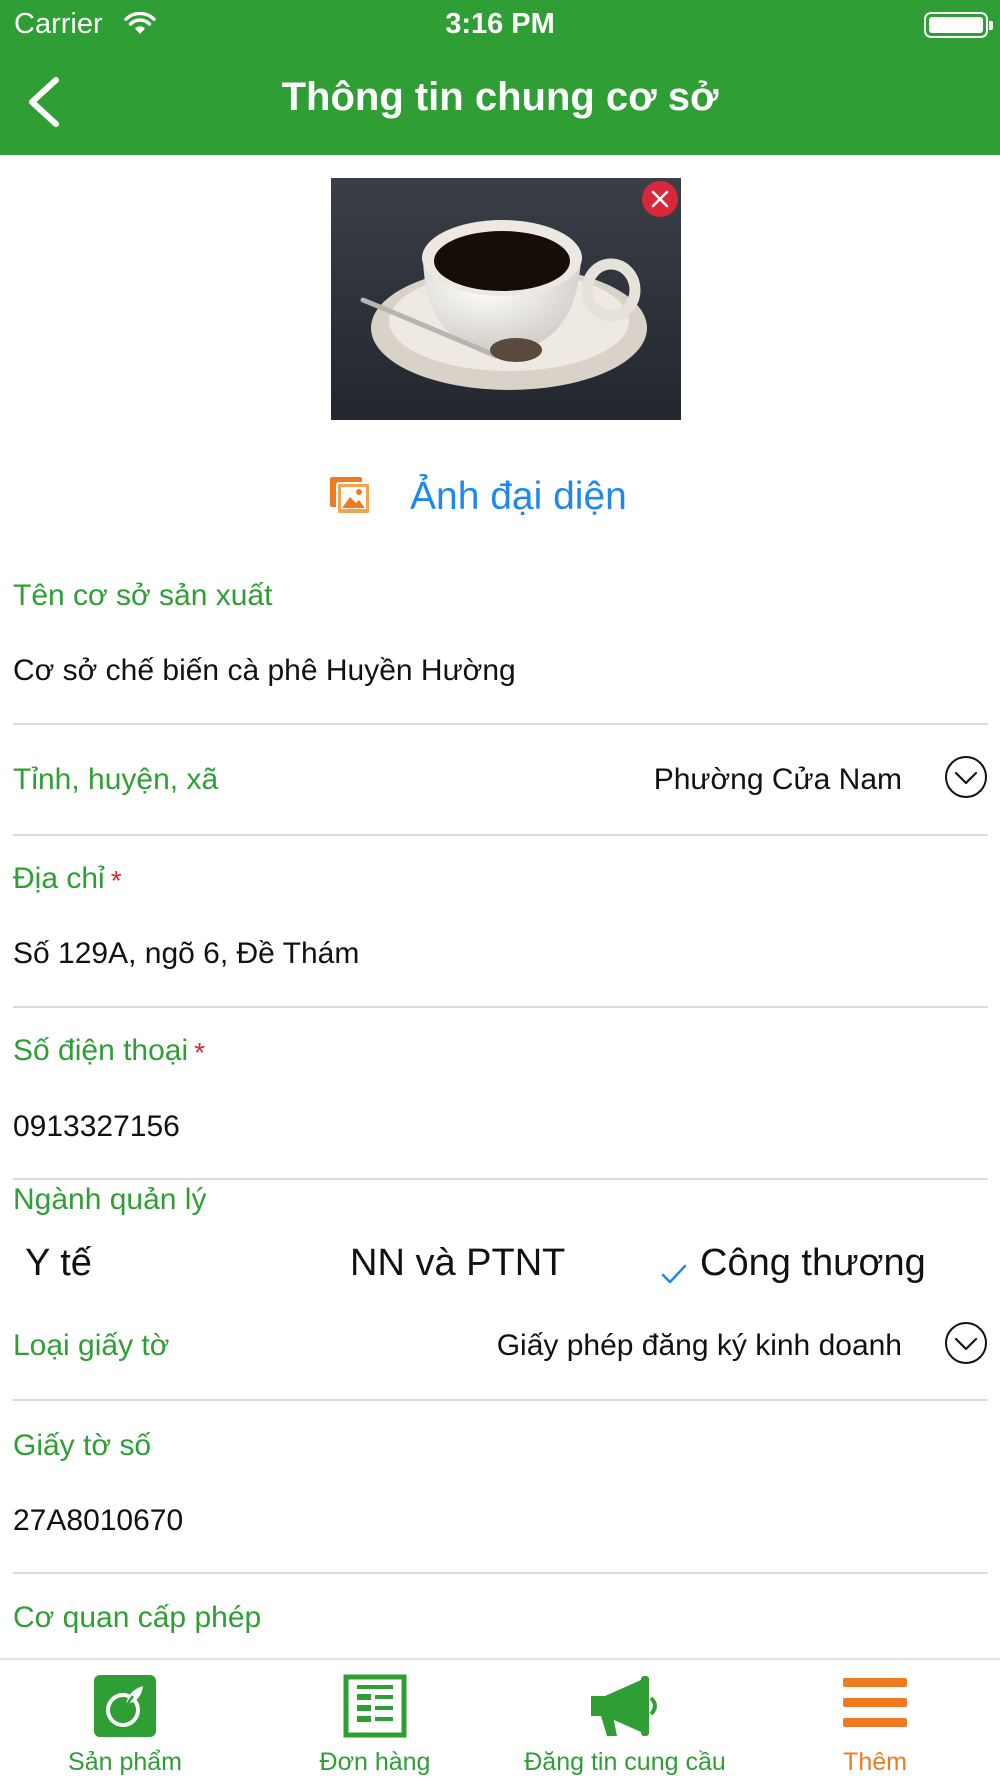  What do you see at coordinates (350, 496) in the screenshot?
I see `gallery-icon` at bounding box center [350, 496].